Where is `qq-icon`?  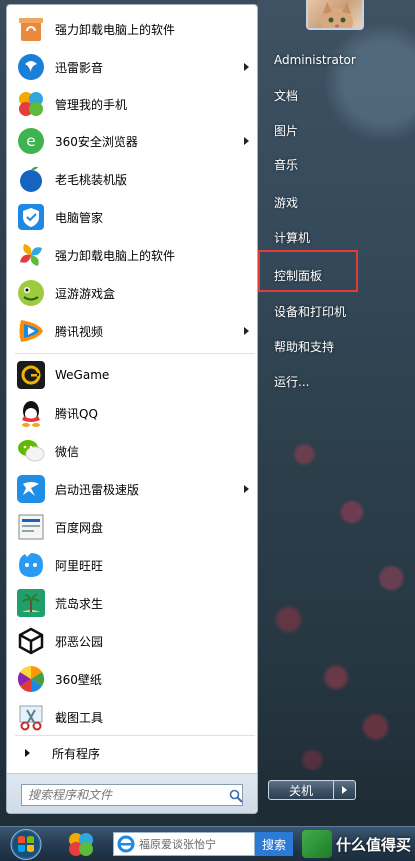
qq-icon is located at coordinates (31, 413).